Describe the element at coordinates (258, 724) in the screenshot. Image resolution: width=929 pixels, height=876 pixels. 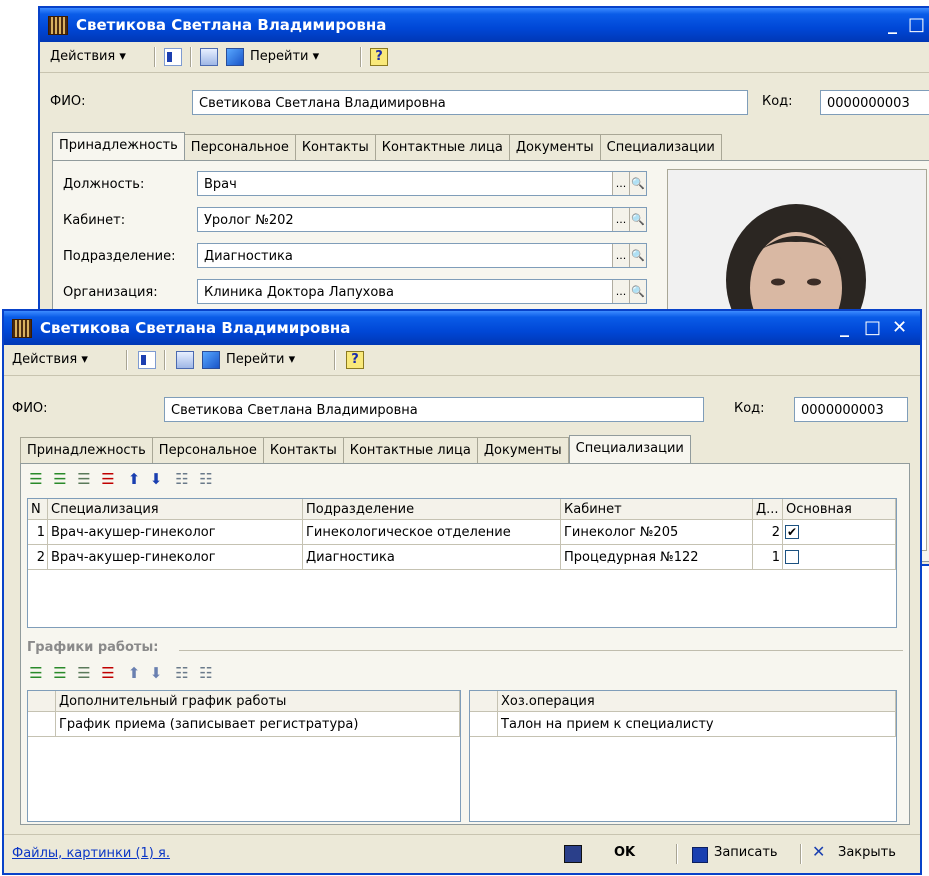
I see `cell-schedule: График приема (записывает регистратура)` at that location.